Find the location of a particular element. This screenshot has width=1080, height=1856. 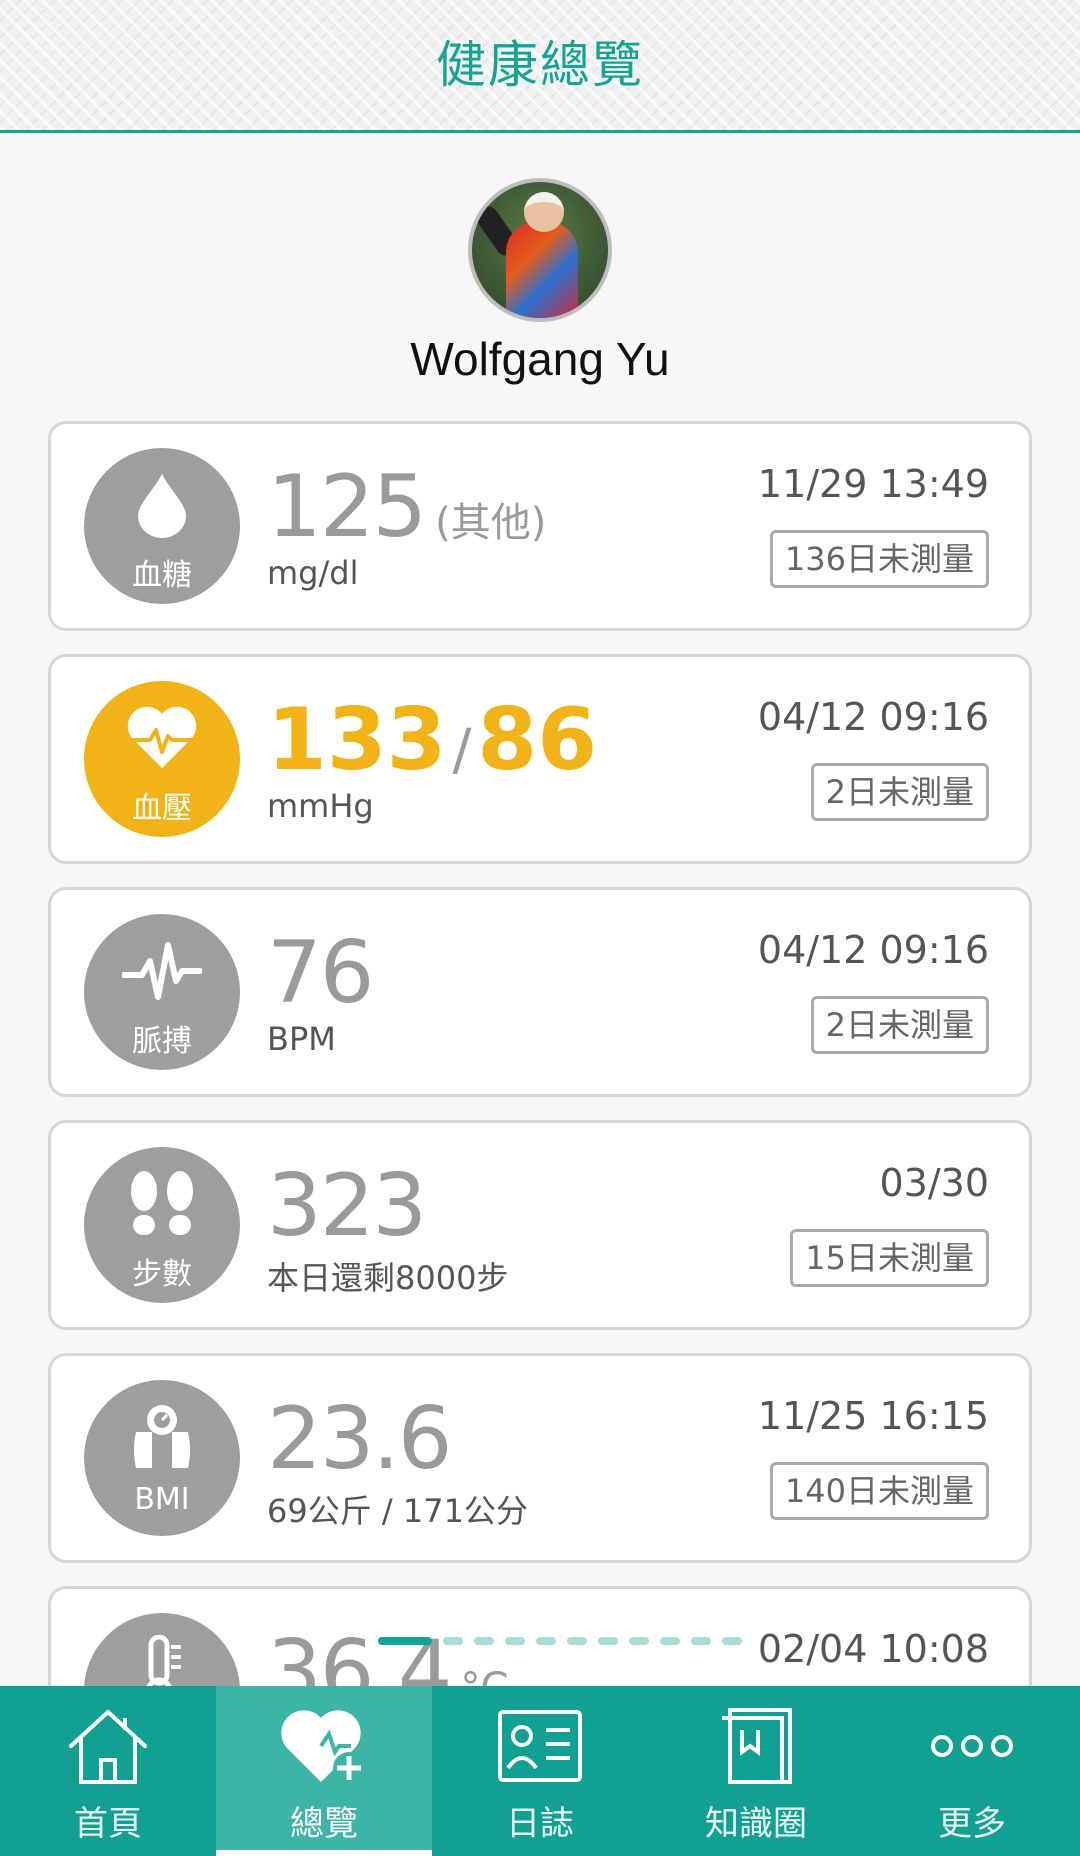

heart-plus-icon is located at coordinates (324, 1746).